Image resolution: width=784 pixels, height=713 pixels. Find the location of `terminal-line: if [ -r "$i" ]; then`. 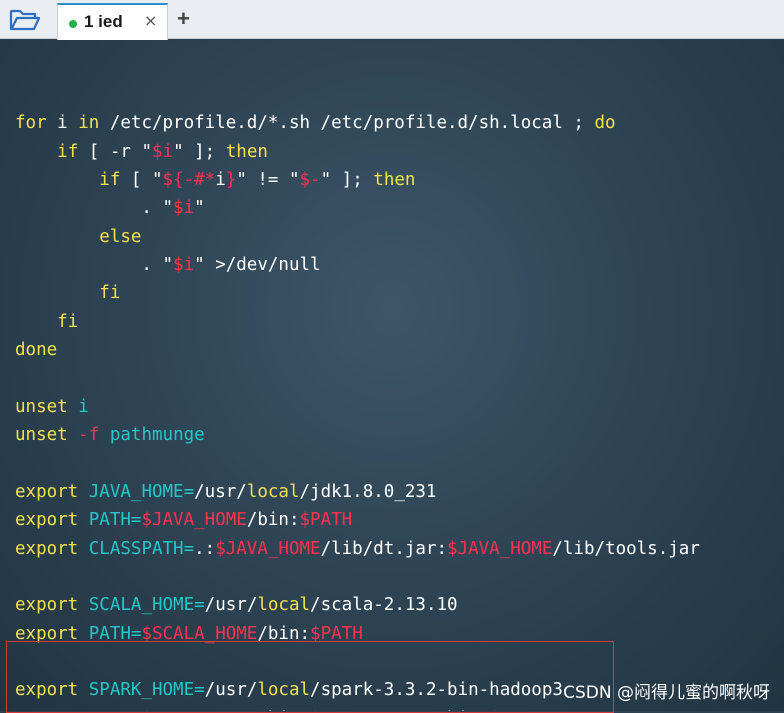

terminal-line: if [ -r "$i" ]; then is located at coordinates (357, 152).